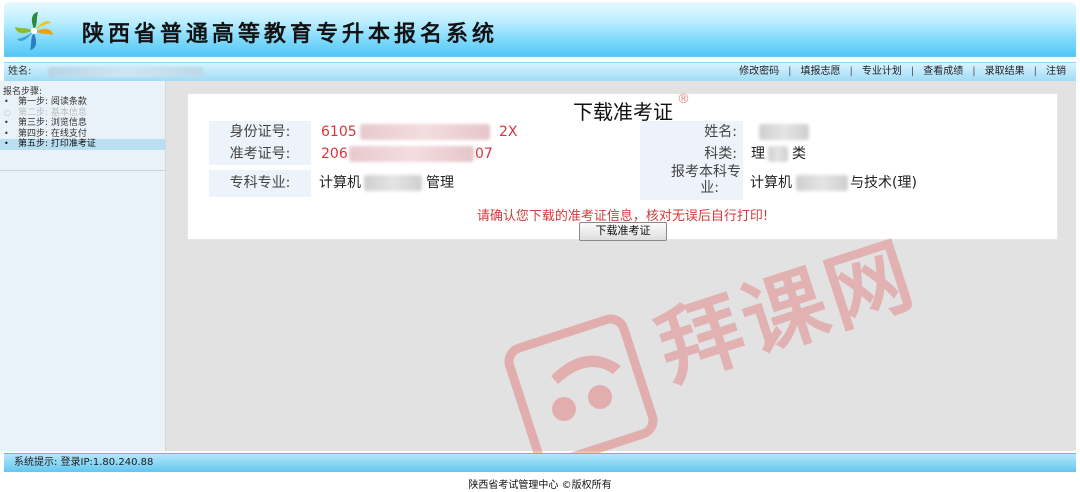 This screenshot has width=1080, height=492. What do you see at coordinates (691, 154) in the screenshot?
I see `category-label: 科类:` at bounding box center [691, 154].